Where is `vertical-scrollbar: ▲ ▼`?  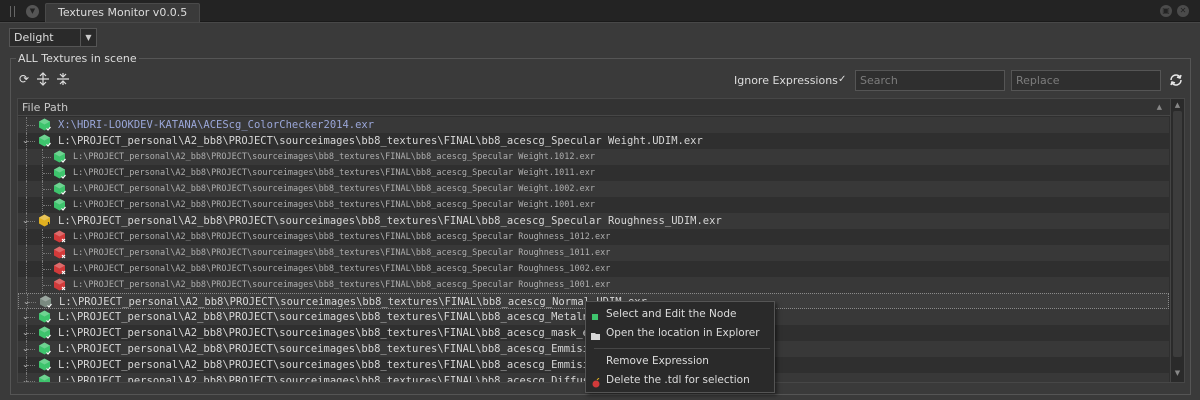 vertical-scrollbar: ▲ ▼ is located at coordinates (1177, 240).